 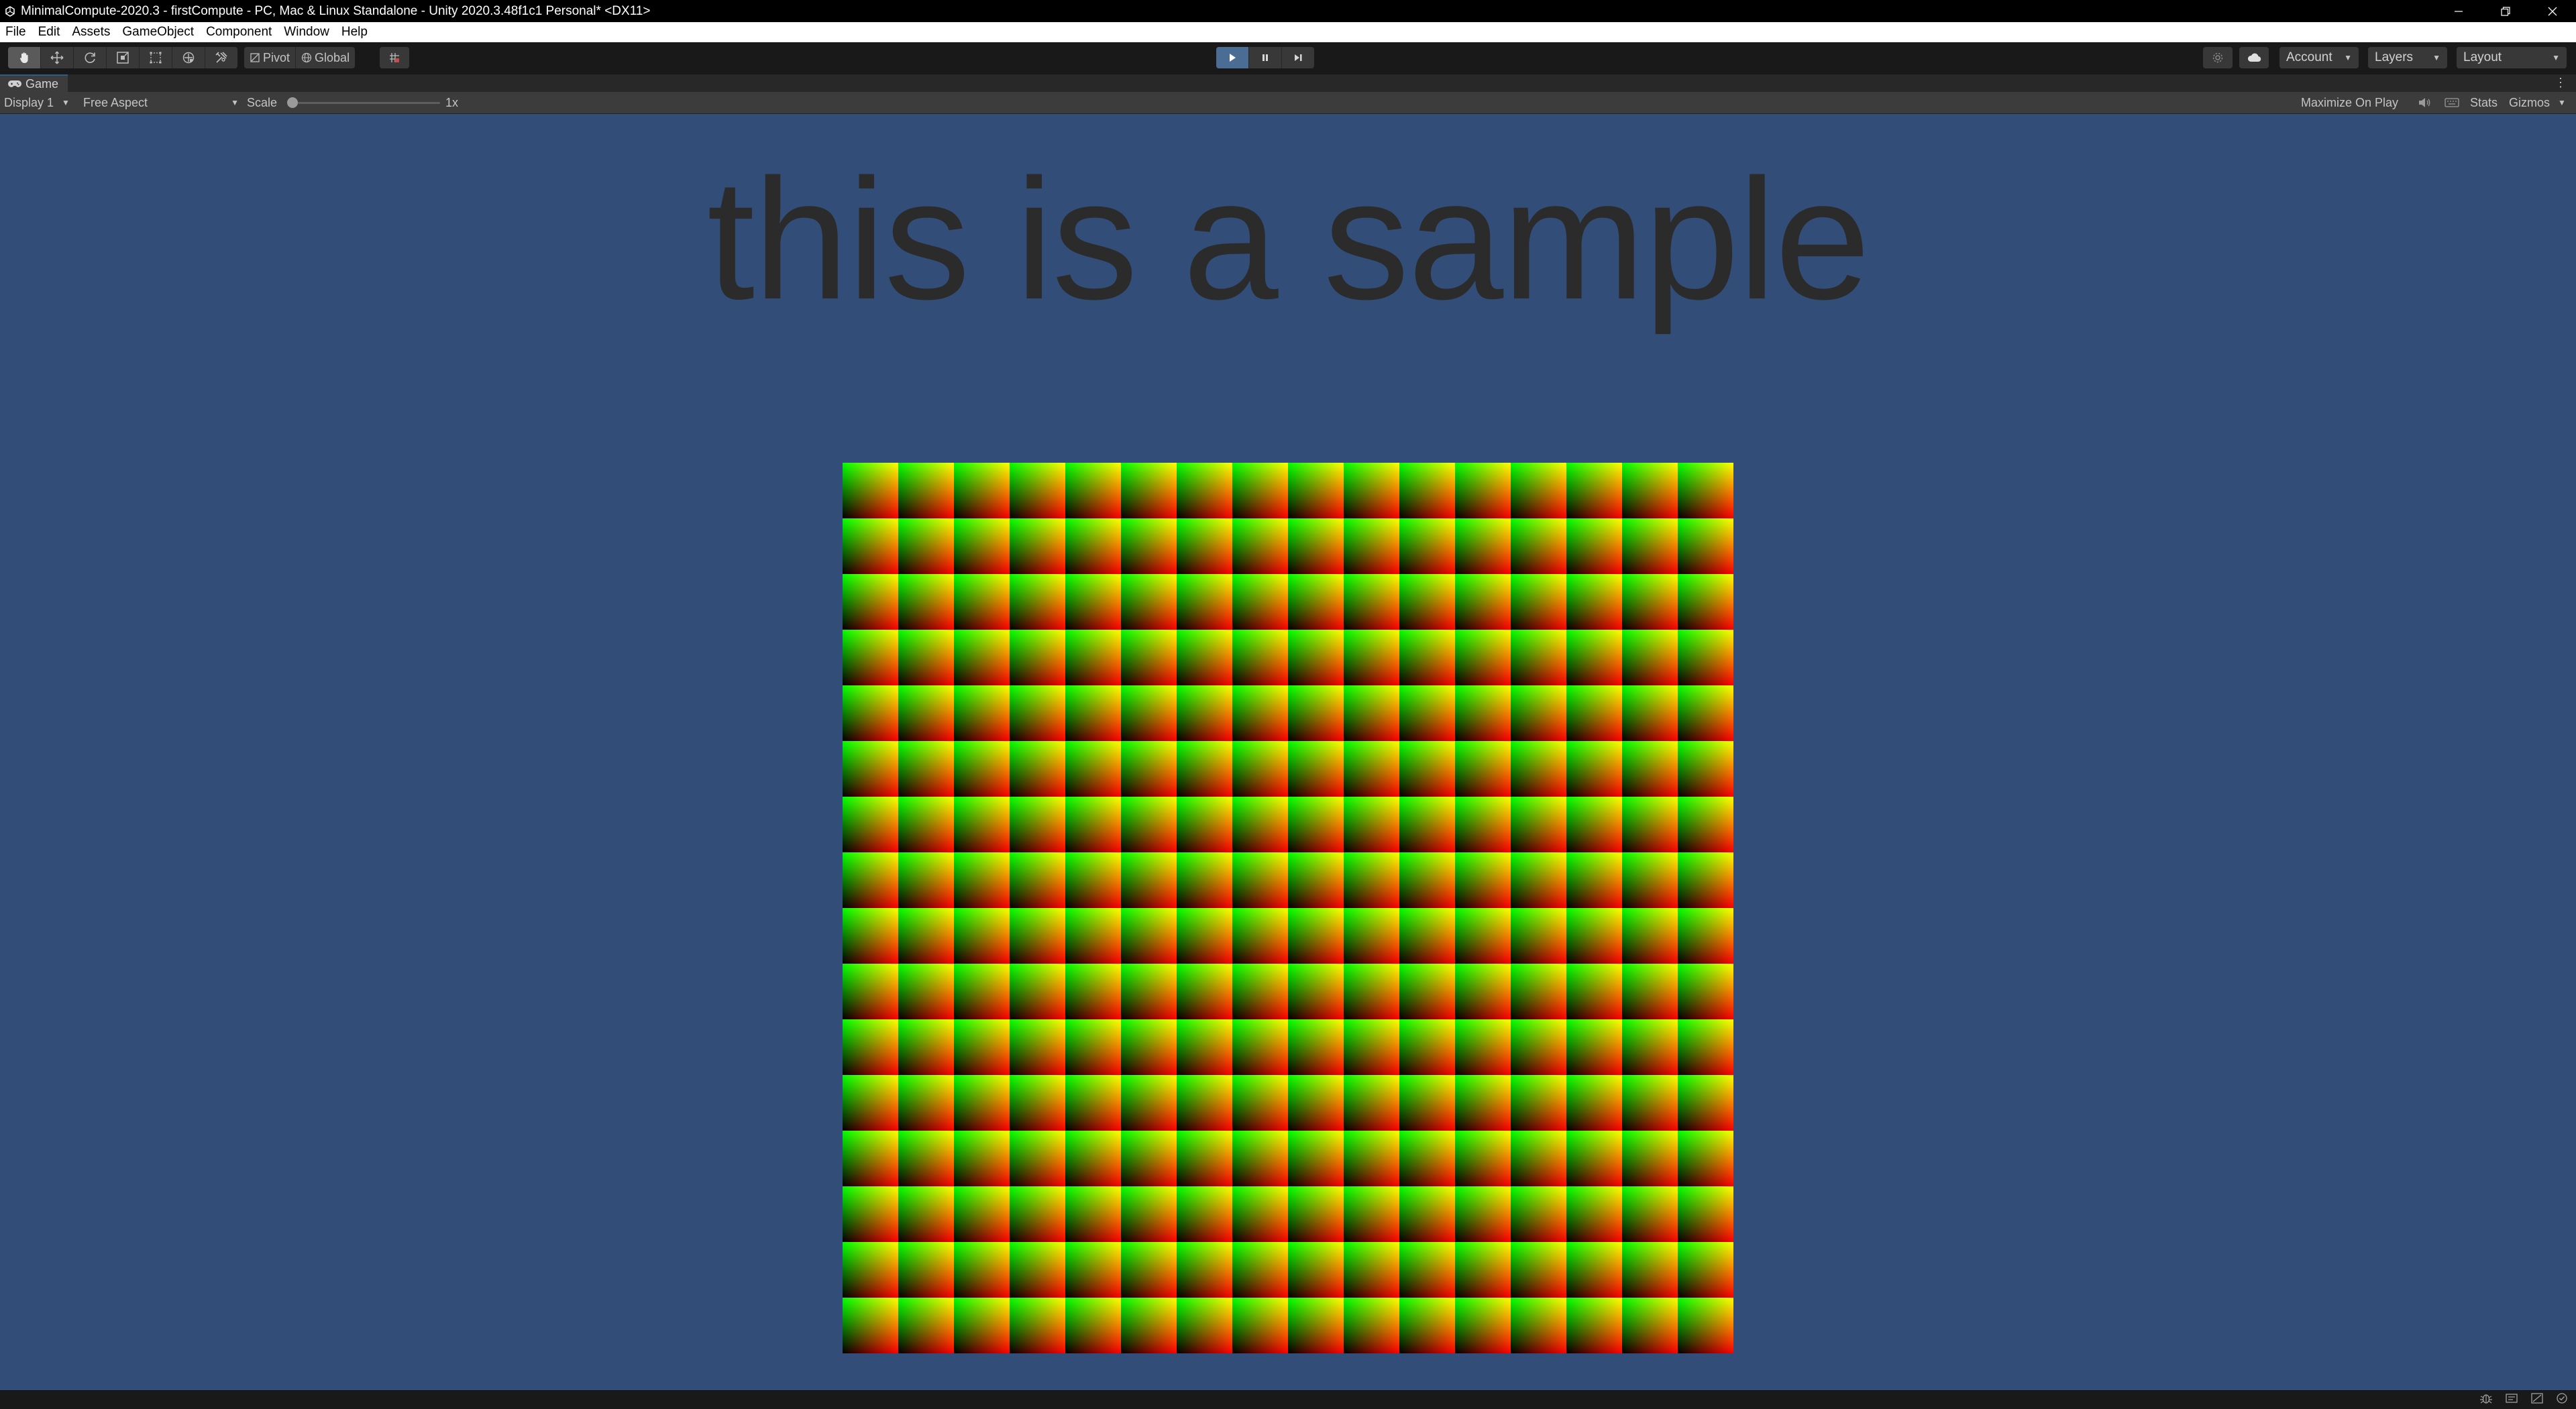 I want to click on pause-button, so click(x=1265, y=57).